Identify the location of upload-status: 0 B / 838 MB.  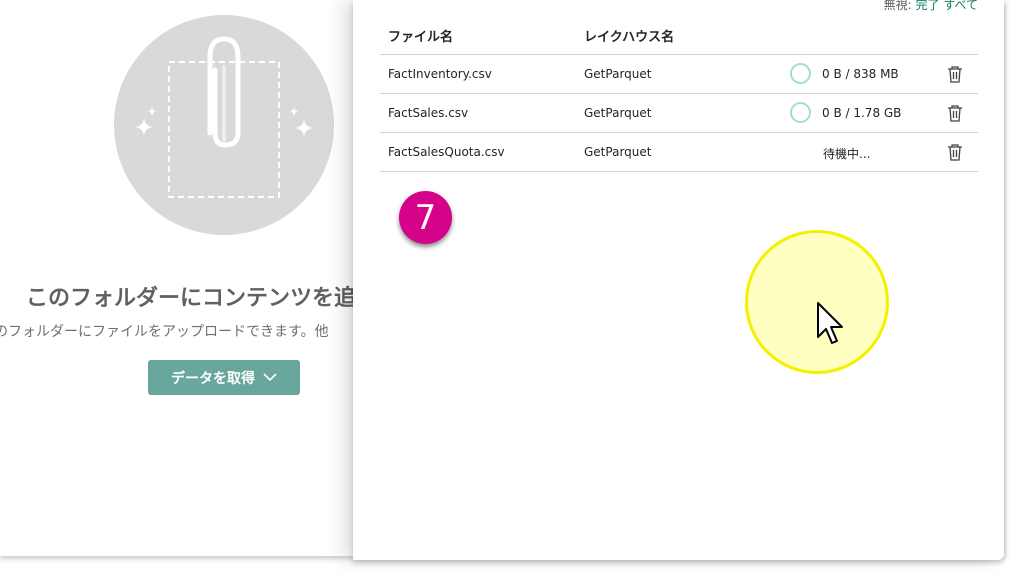
(860, 74).